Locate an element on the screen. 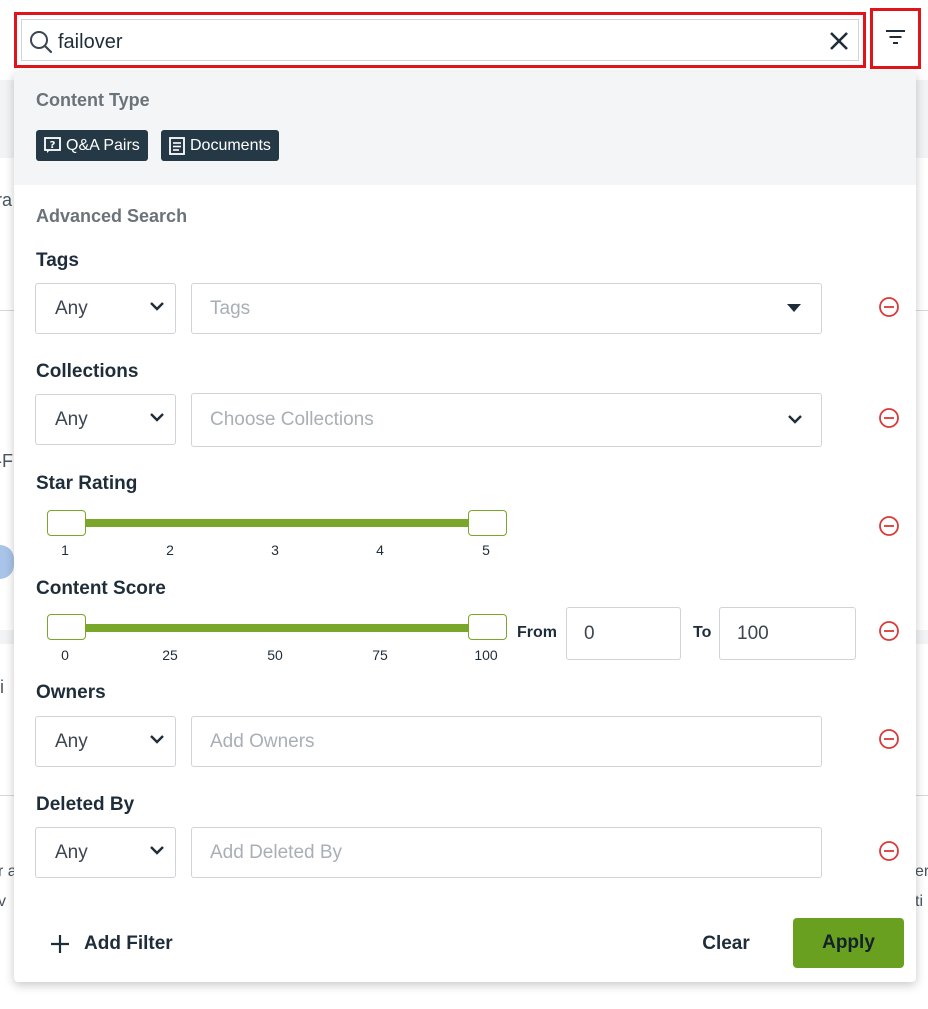 The image size is (928, 1009). clear-search-icon is located at coordinates (839, 41).